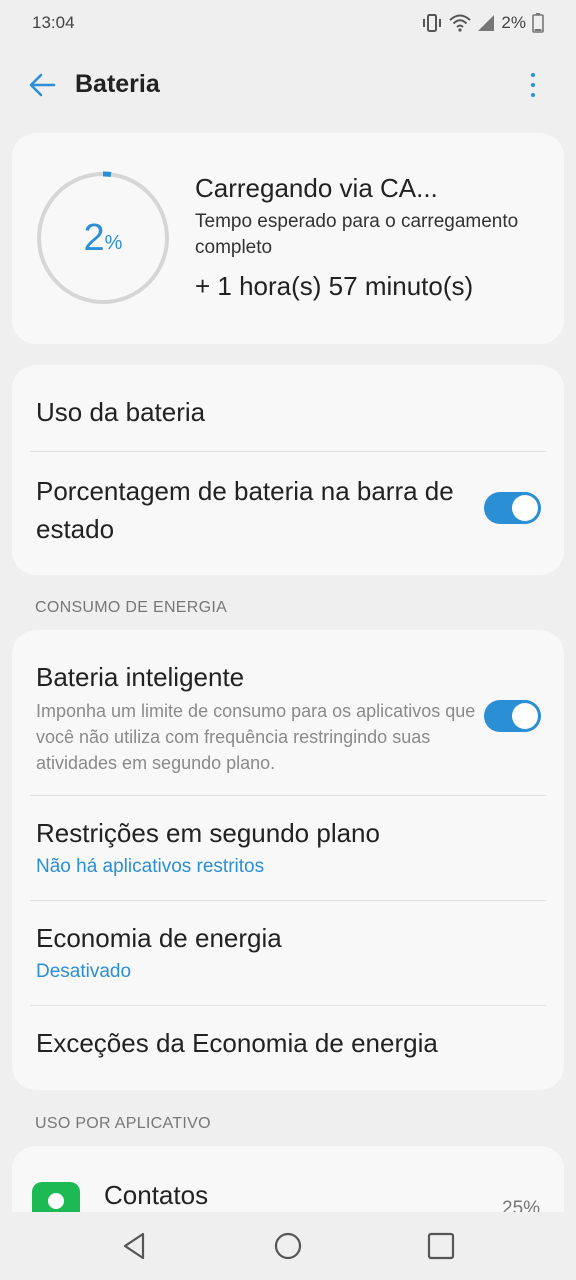 This screenshot has height=1280, width=576. I want to click on signal-icon, so click(486, 23).